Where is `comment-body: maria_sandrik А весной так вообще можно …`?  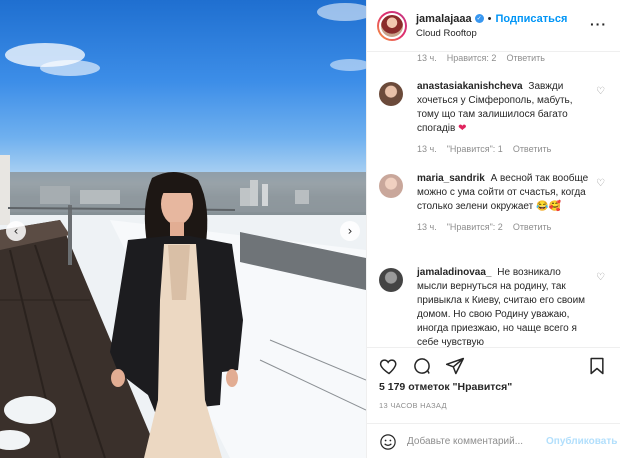
comment-body: maria_sandrik А весной так вообще можно … is located at coordinates (505, 203).